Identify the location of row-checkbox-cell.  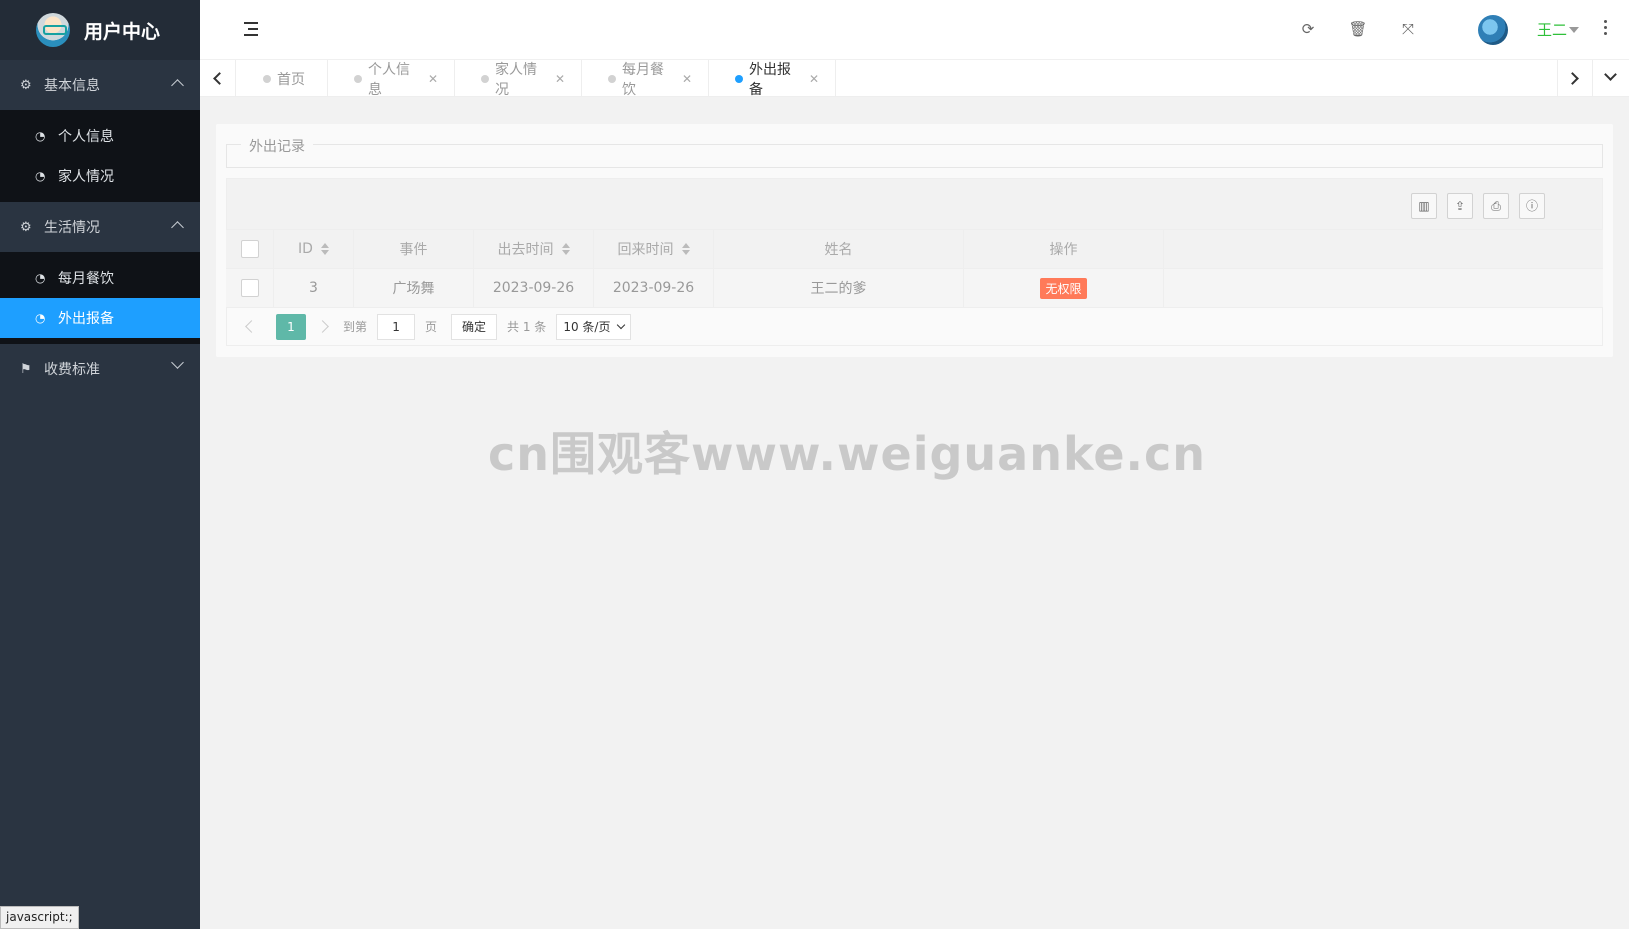
(250, 288).